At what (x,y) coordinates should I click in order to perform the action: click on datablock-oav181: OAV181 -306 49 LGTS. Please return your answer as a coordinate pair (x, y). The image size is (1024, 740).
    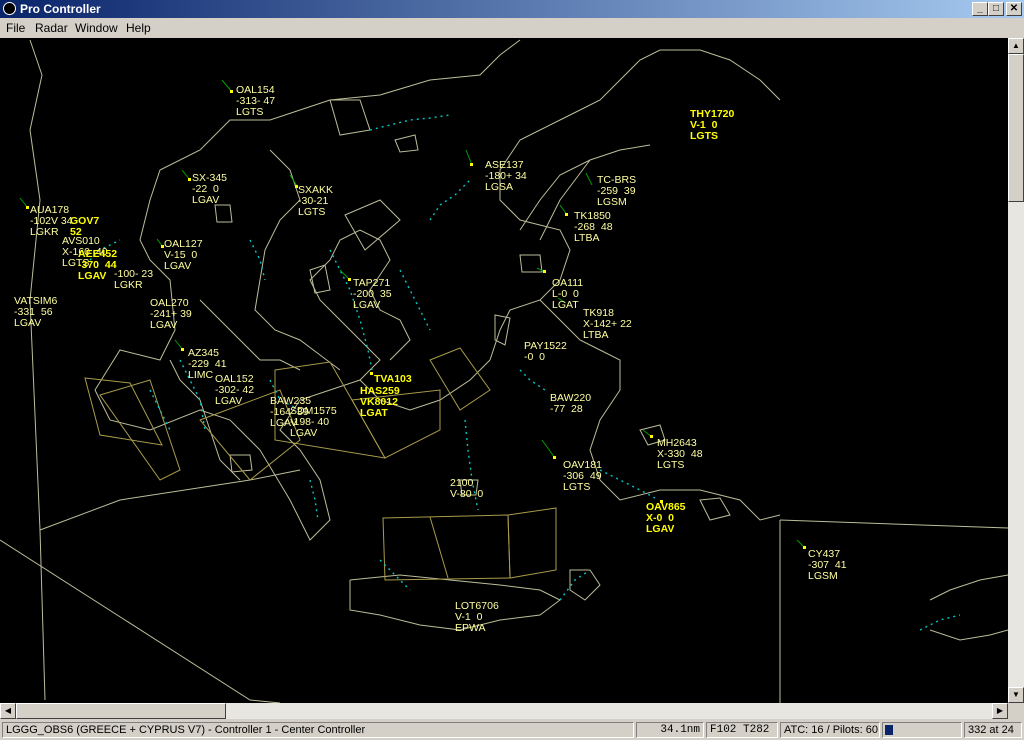
    Looking at the image, I should click on (582, 476).